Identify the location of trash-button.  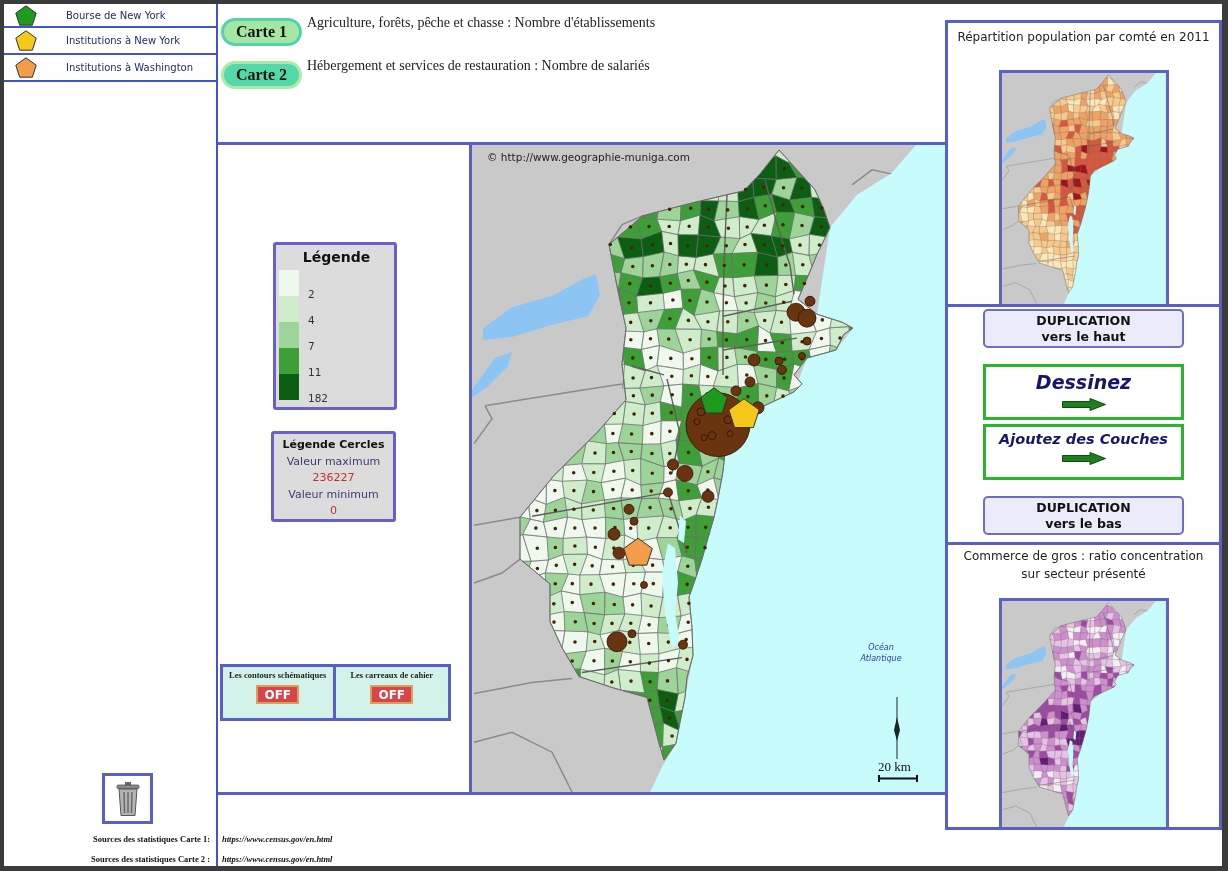
(127, 798).